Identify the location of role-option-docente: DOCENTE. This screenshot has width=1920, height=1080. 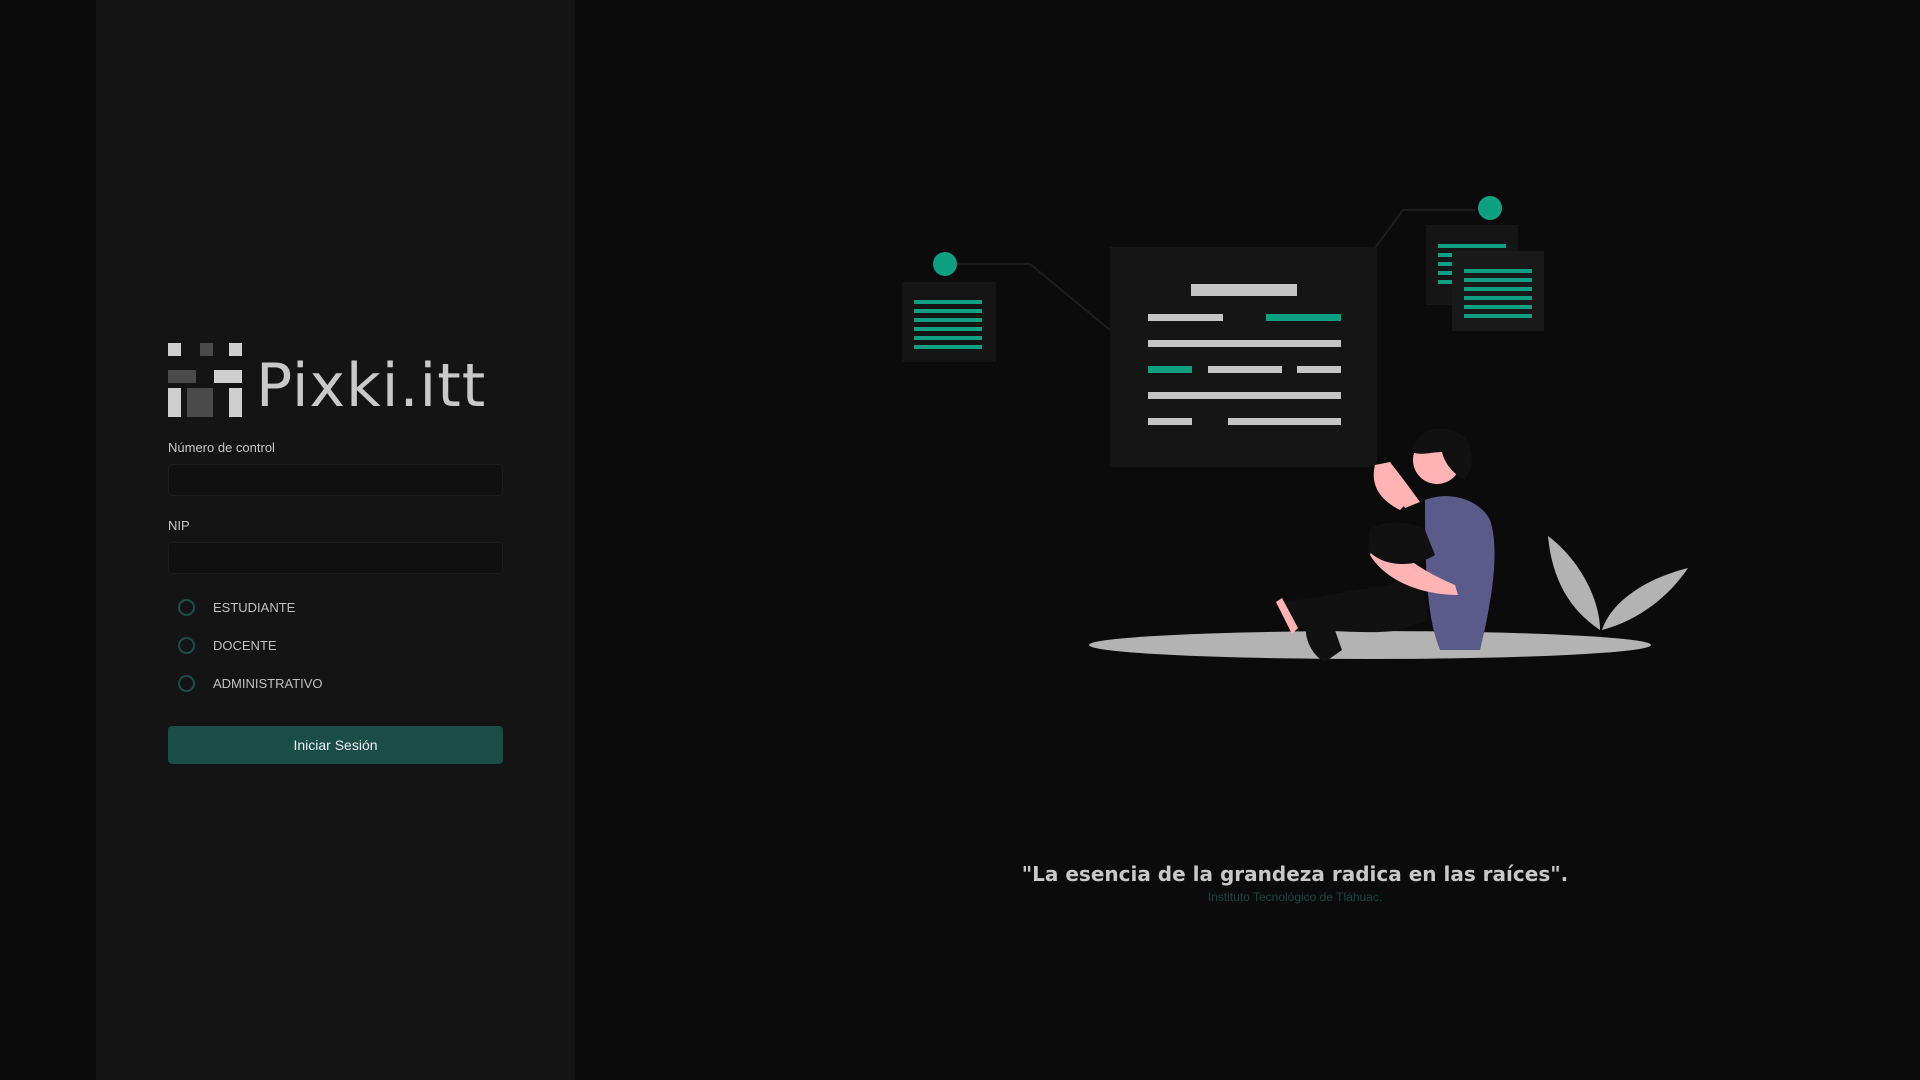
(335, 645).